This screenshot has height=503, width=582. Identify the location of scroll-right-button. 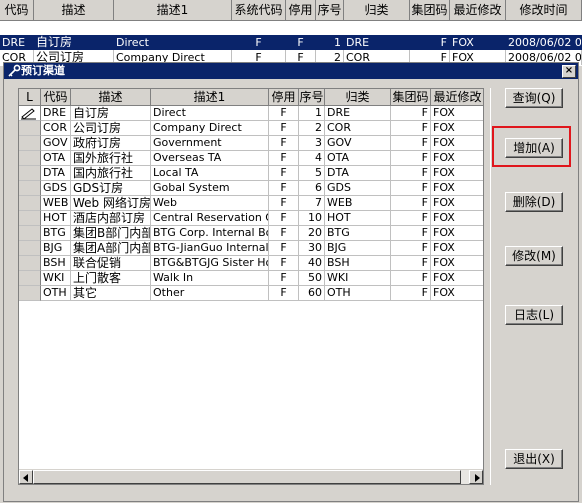
(476, 477).